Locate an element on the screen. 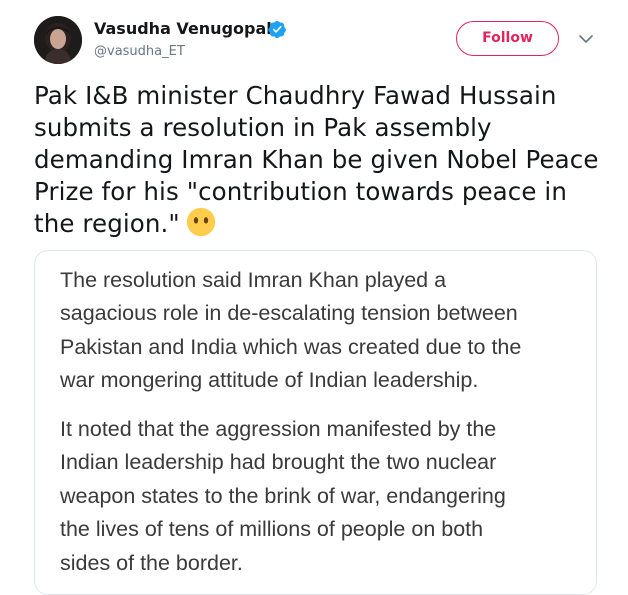  author-display-name: Vasudha Venugopal is located at coordinates (183, 29).